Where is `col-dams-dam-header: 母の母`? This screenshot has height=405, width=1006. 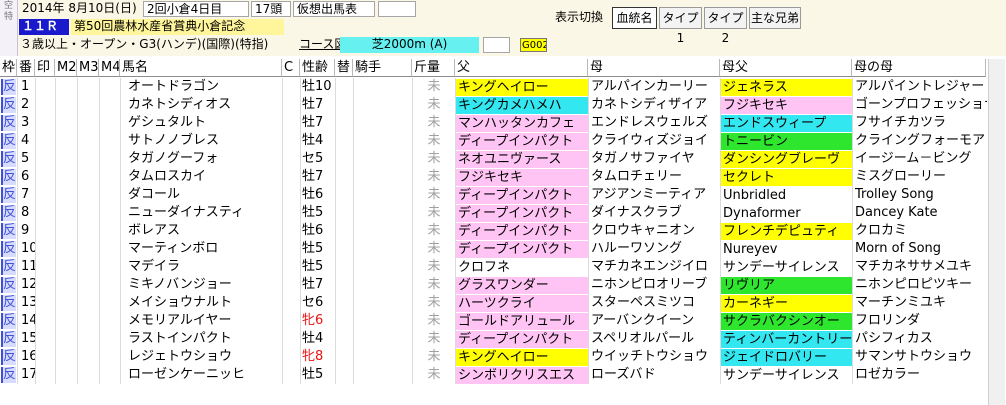 col-dams-dam-header: 母の母 is located at coordinates (919, 68).